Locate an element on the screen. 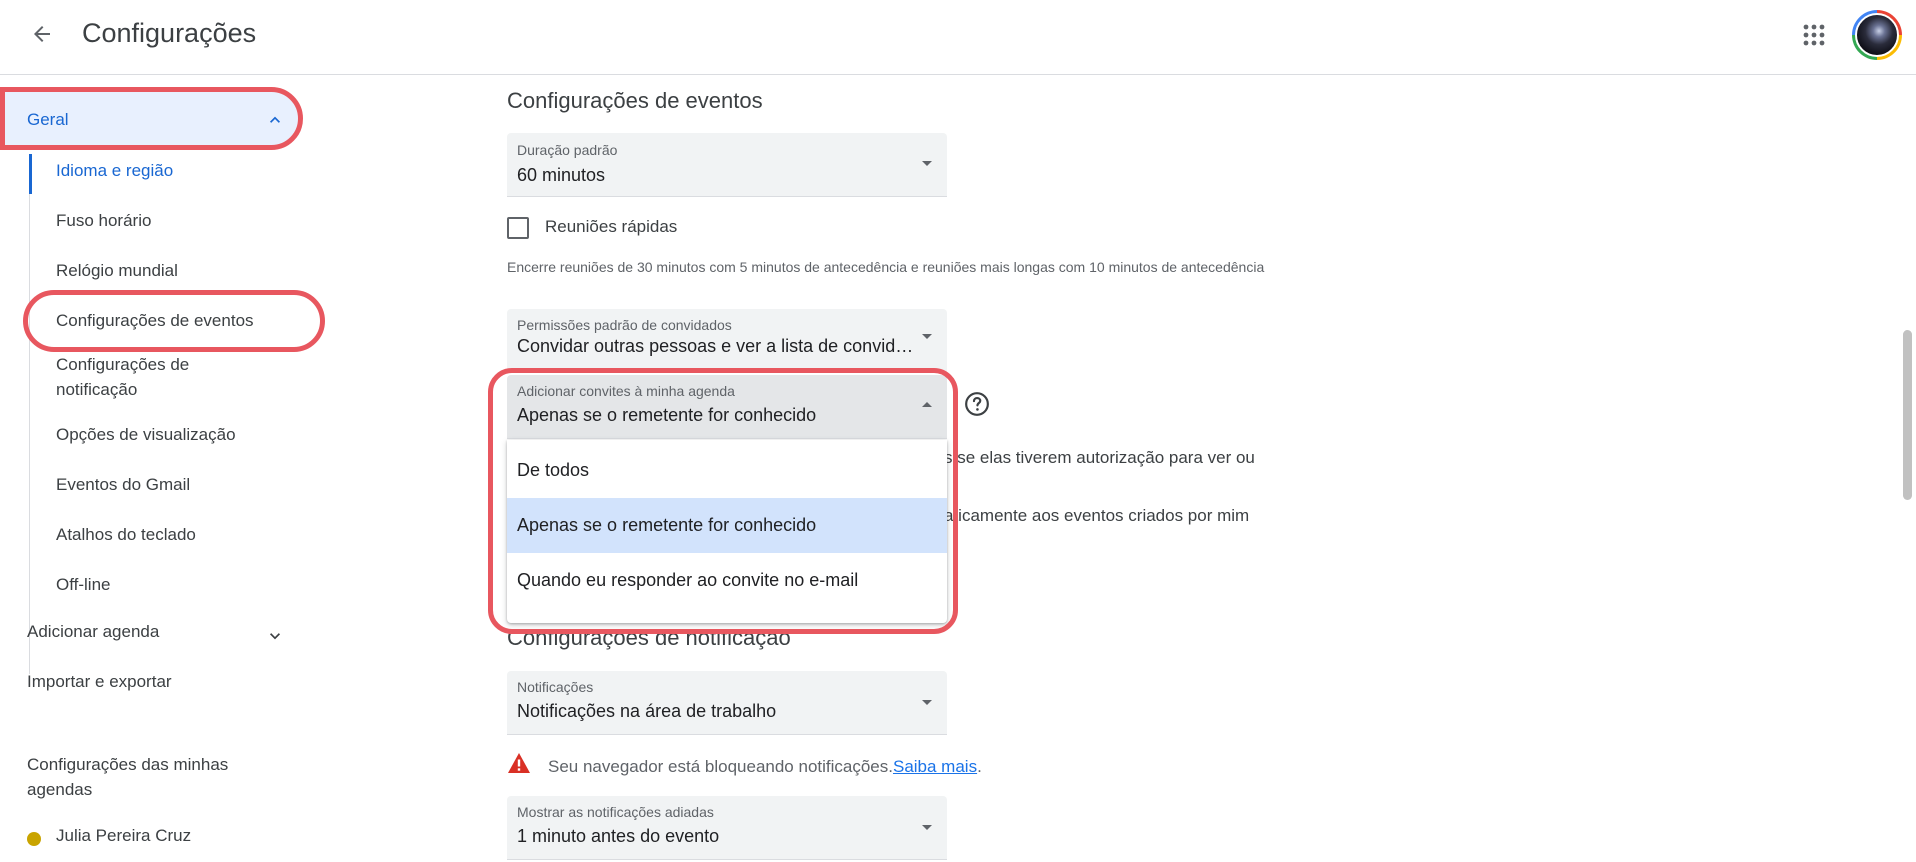 This screenshot has height=862, width=1916. sidebar-item-label: Adicionar agenda is located at coordinates (93, 631).